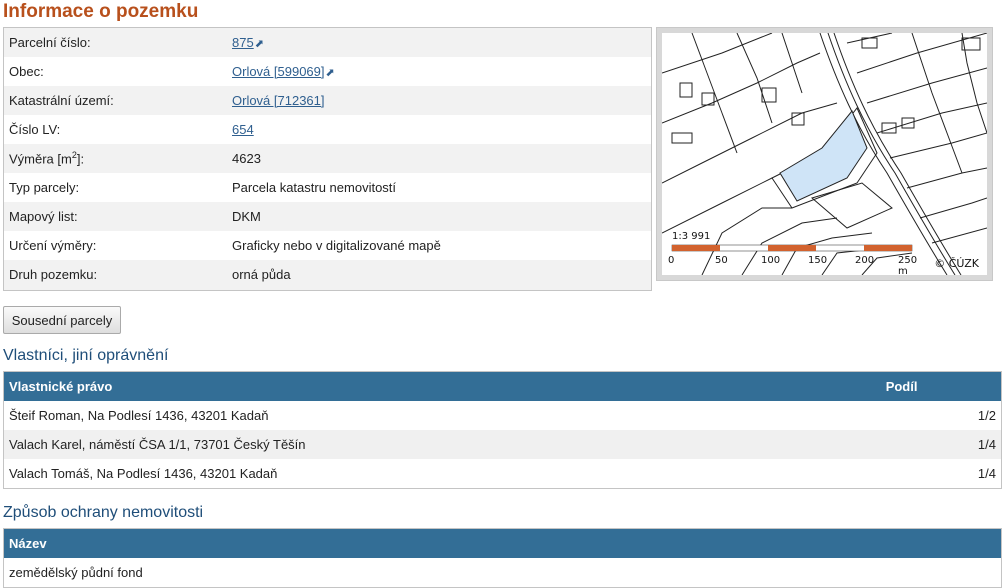  I want to click on area-label: Výměra [m2]:, so click(115, 158).